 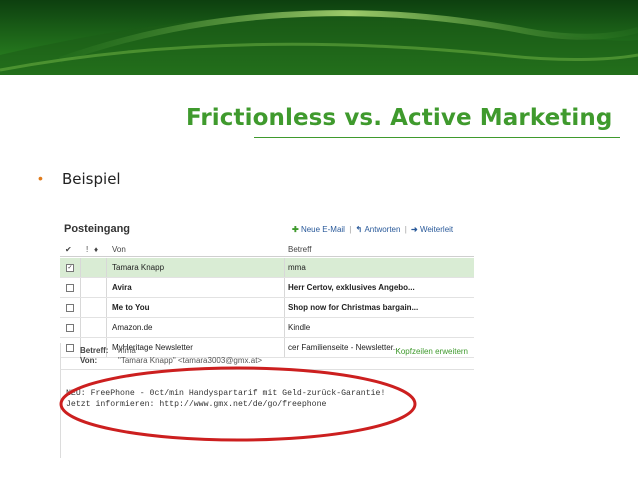 What do you see at coordinates (432, 351) in the screenshot?
I see `expand-headers-link: Kopfzeilen erweitern` at bounding box center [432, 351].